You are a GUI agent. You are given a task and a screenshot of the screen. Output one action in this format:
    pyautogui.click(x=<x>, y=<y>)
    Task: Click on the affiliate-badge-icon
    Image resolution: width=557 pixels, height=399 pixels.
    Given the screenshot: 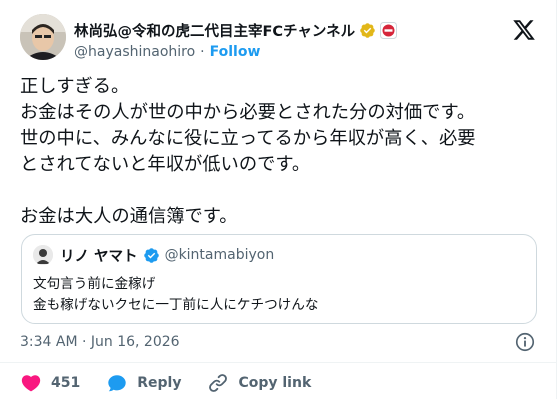 What is the action you would take?
    pyautogui.click(x=389, y=30)
    